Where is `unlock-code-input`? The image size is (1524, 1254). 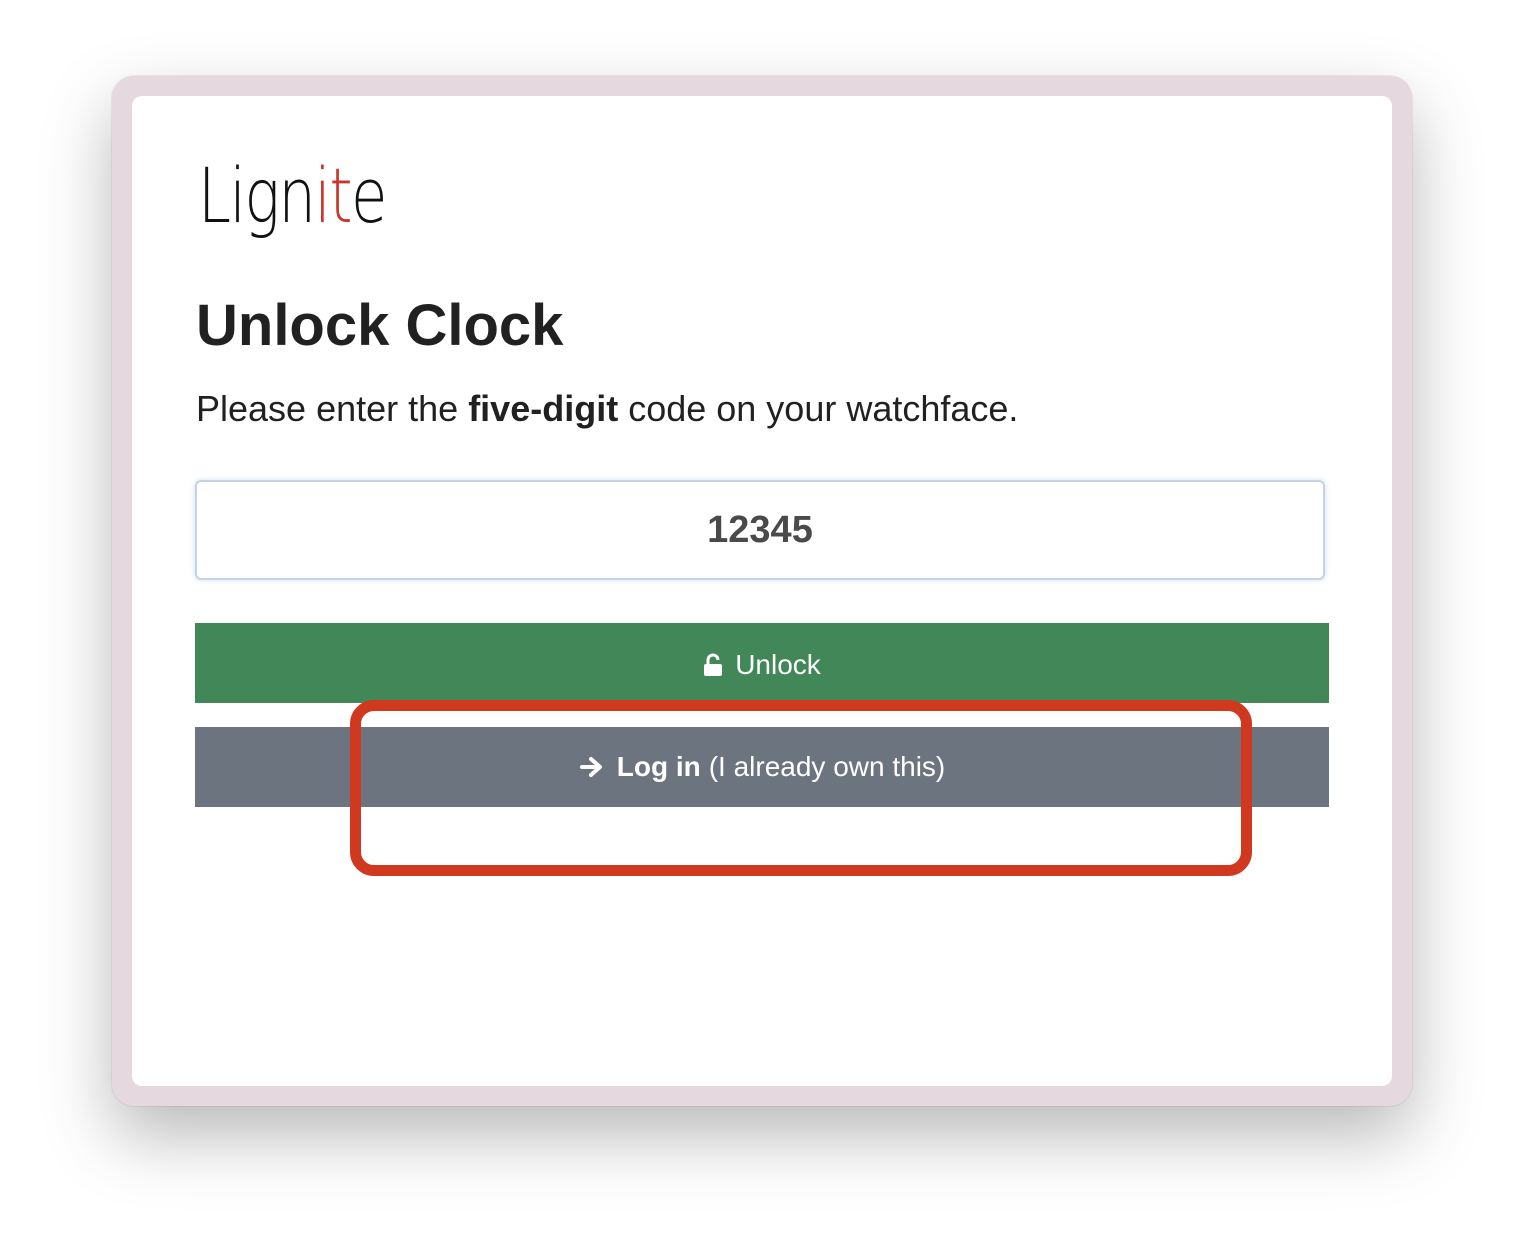 unlock-code-input is located at coordinates (760, 530).